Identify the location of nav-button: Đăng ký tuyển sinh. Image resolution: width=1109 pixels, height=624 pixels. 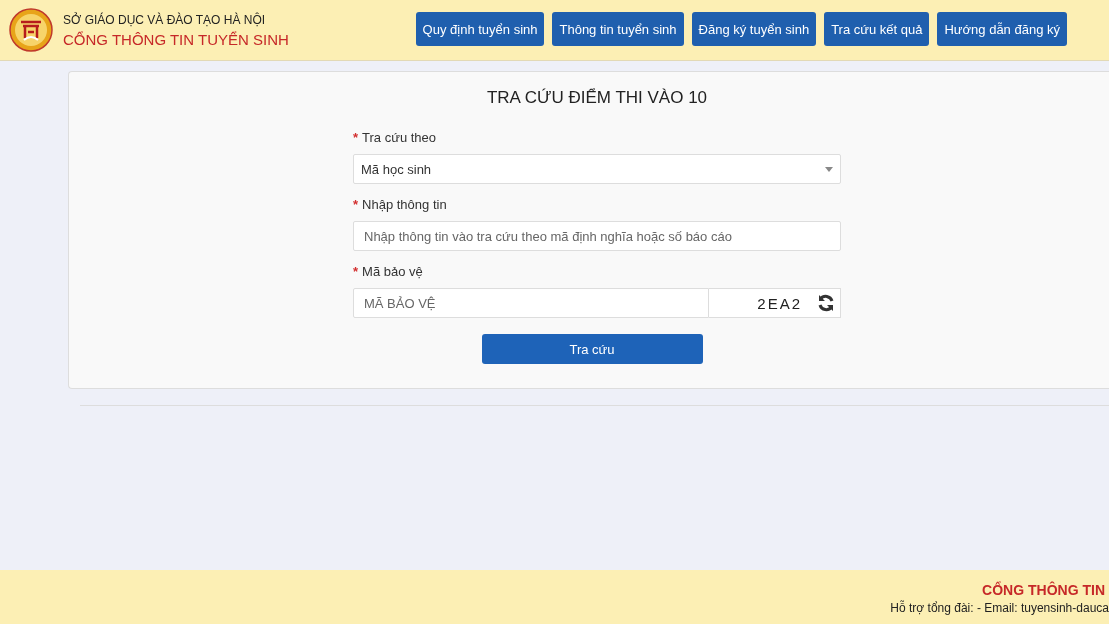
(754, 29).